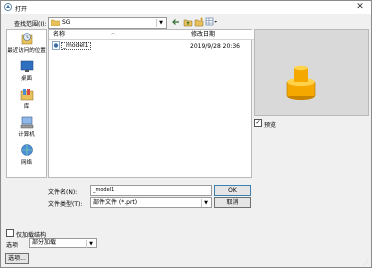 This screenshot has height=268, width=372. I want to click on look-in-label: 查找范围(I):, so click(30, 24).